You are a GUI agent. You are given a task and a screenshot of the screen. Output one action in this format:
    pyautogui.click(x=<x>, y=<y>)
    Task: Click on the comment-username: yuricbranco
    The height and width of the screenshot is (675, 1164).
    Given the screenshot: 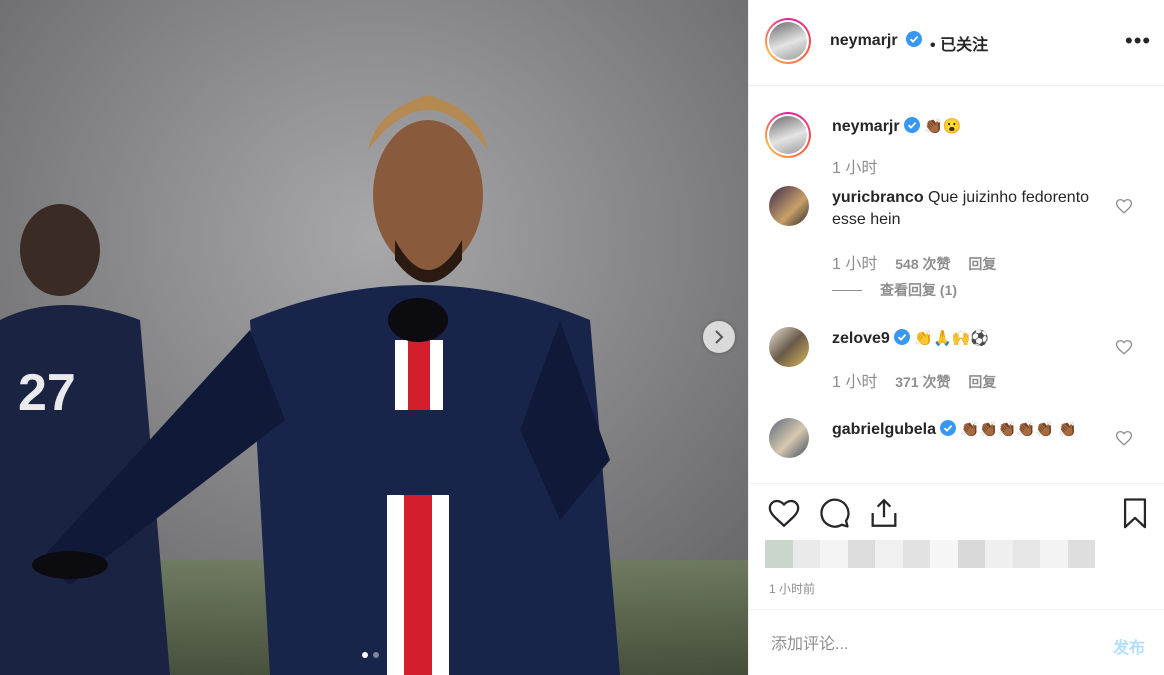 What is the action you would take?
    pyautogui.click(x=878, y=197)
    